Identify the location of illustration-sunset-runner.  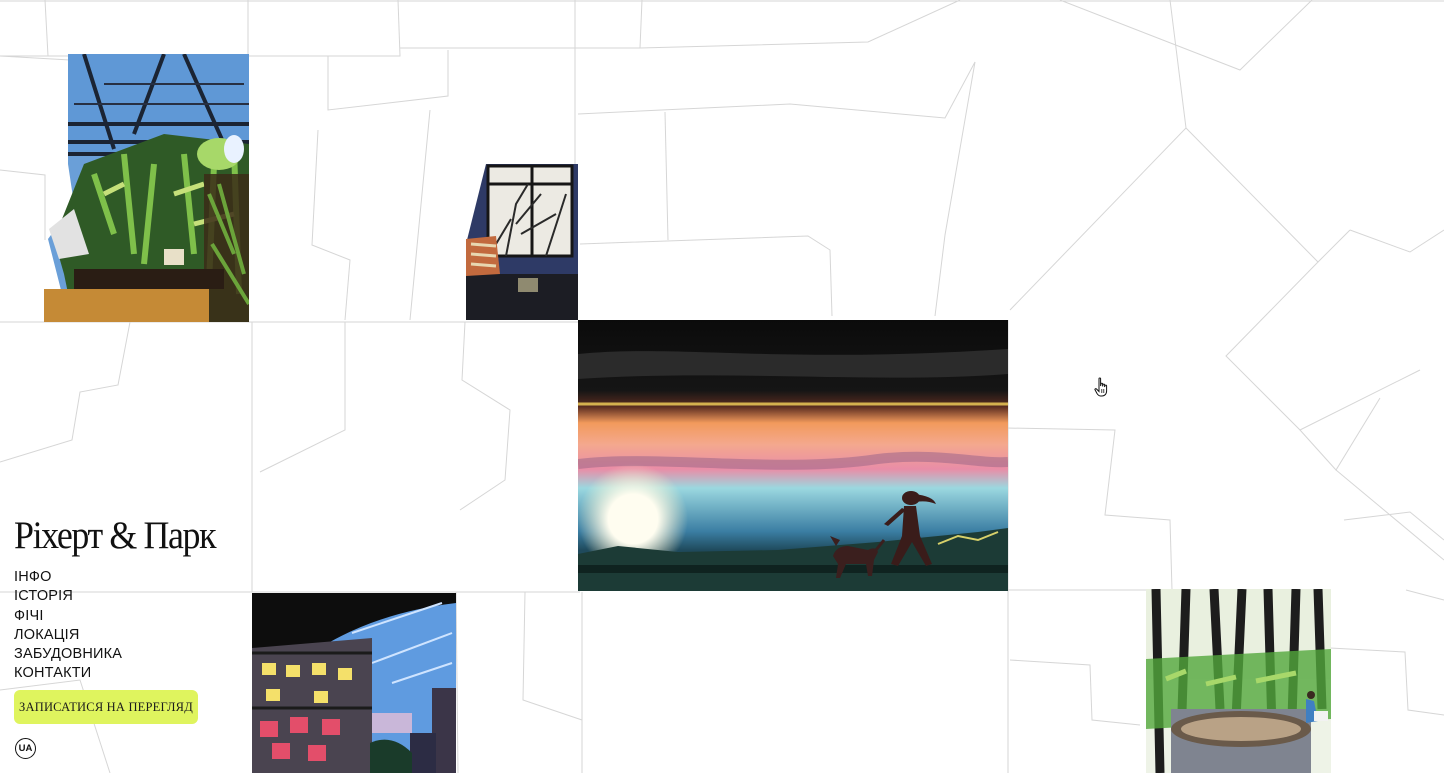
(793, 452).